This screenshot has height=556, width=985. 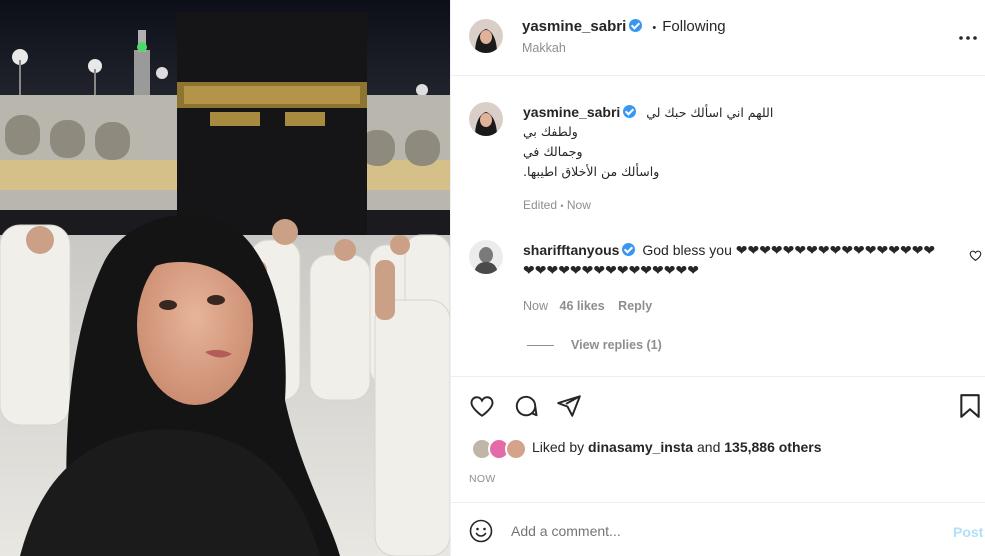 What do you see at coordinates (693, 26) in the screenshot?
I see `following-button: Following` at bounding box center [693, 26].